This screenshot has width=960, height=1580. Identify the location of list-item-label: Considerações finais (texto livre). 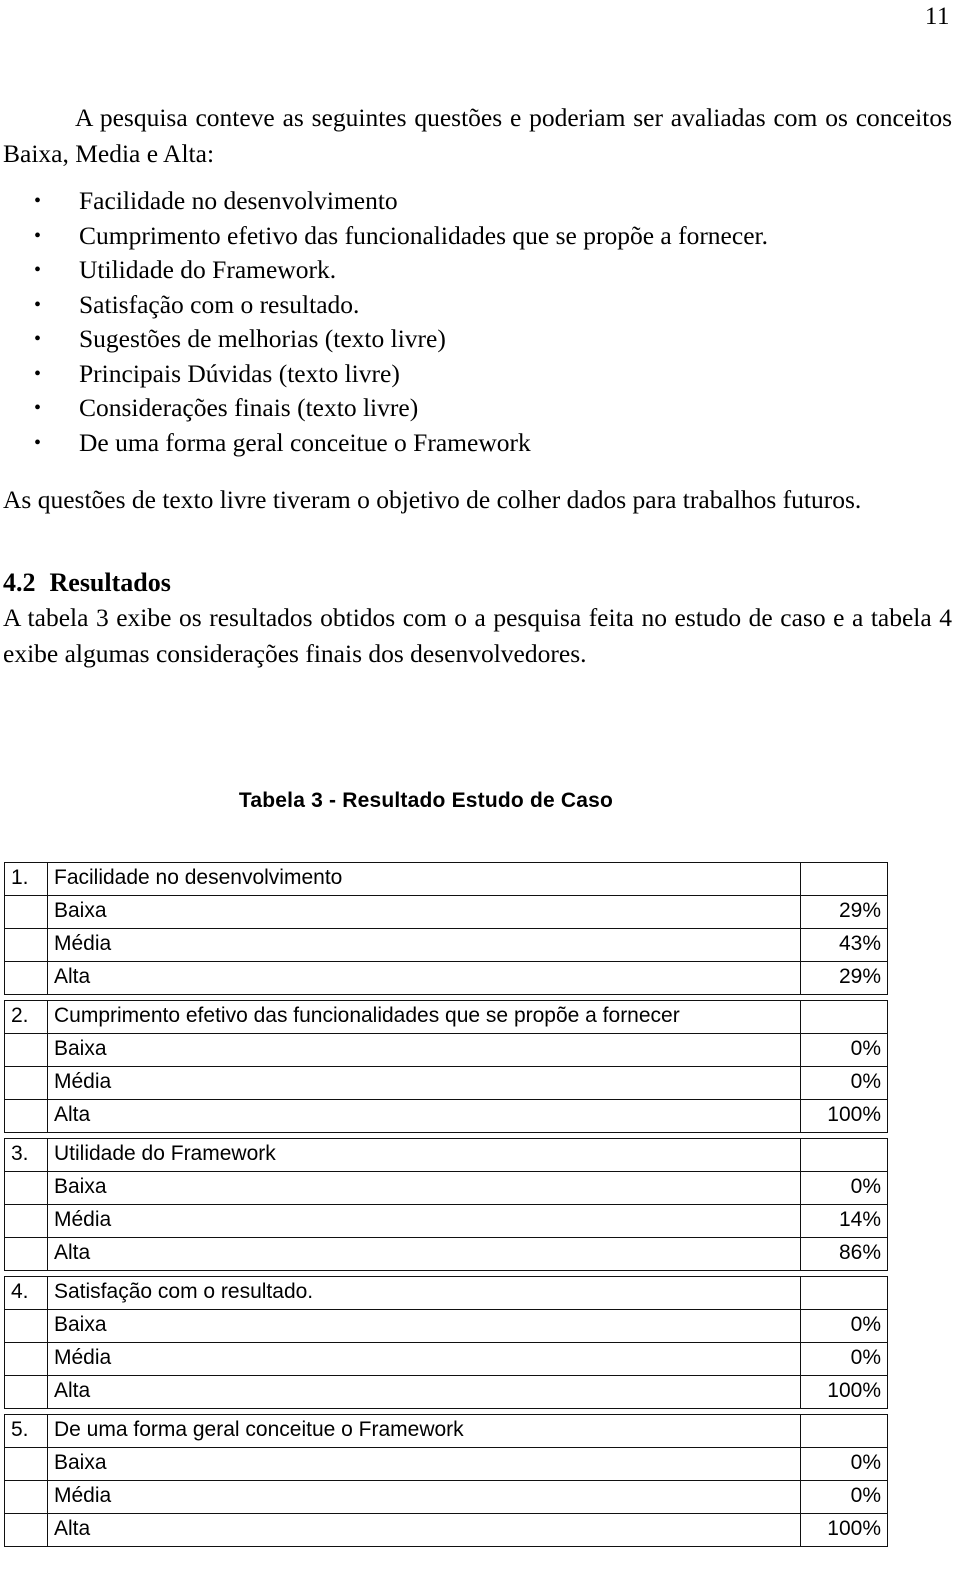
(249, 407).